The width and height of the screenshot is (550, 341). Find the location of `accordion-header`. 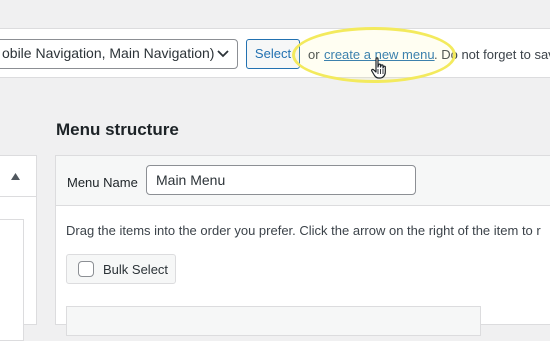

accordion-header is located at coordinates (18, 176).